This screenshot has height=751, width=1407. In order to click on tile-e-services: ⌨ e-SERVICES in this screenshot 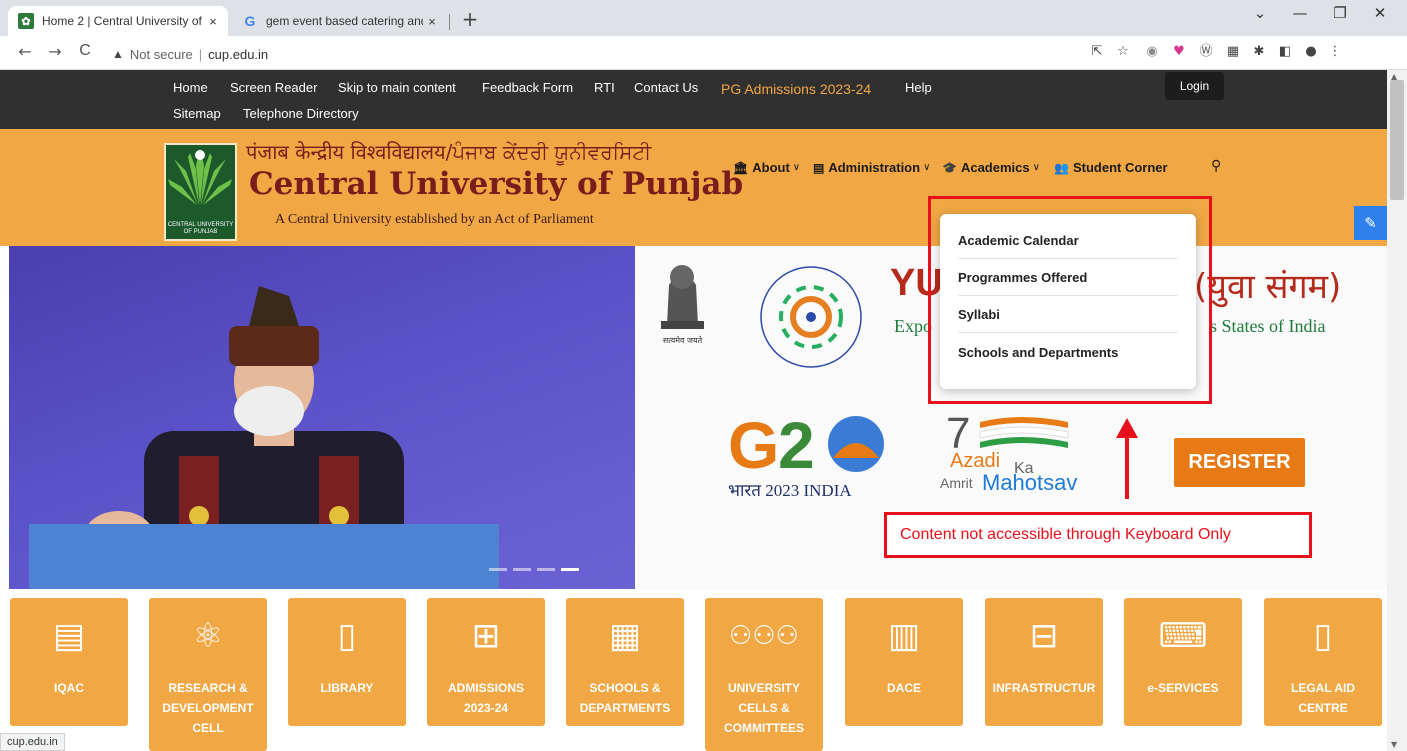, I will do `click(1183, 662)`.